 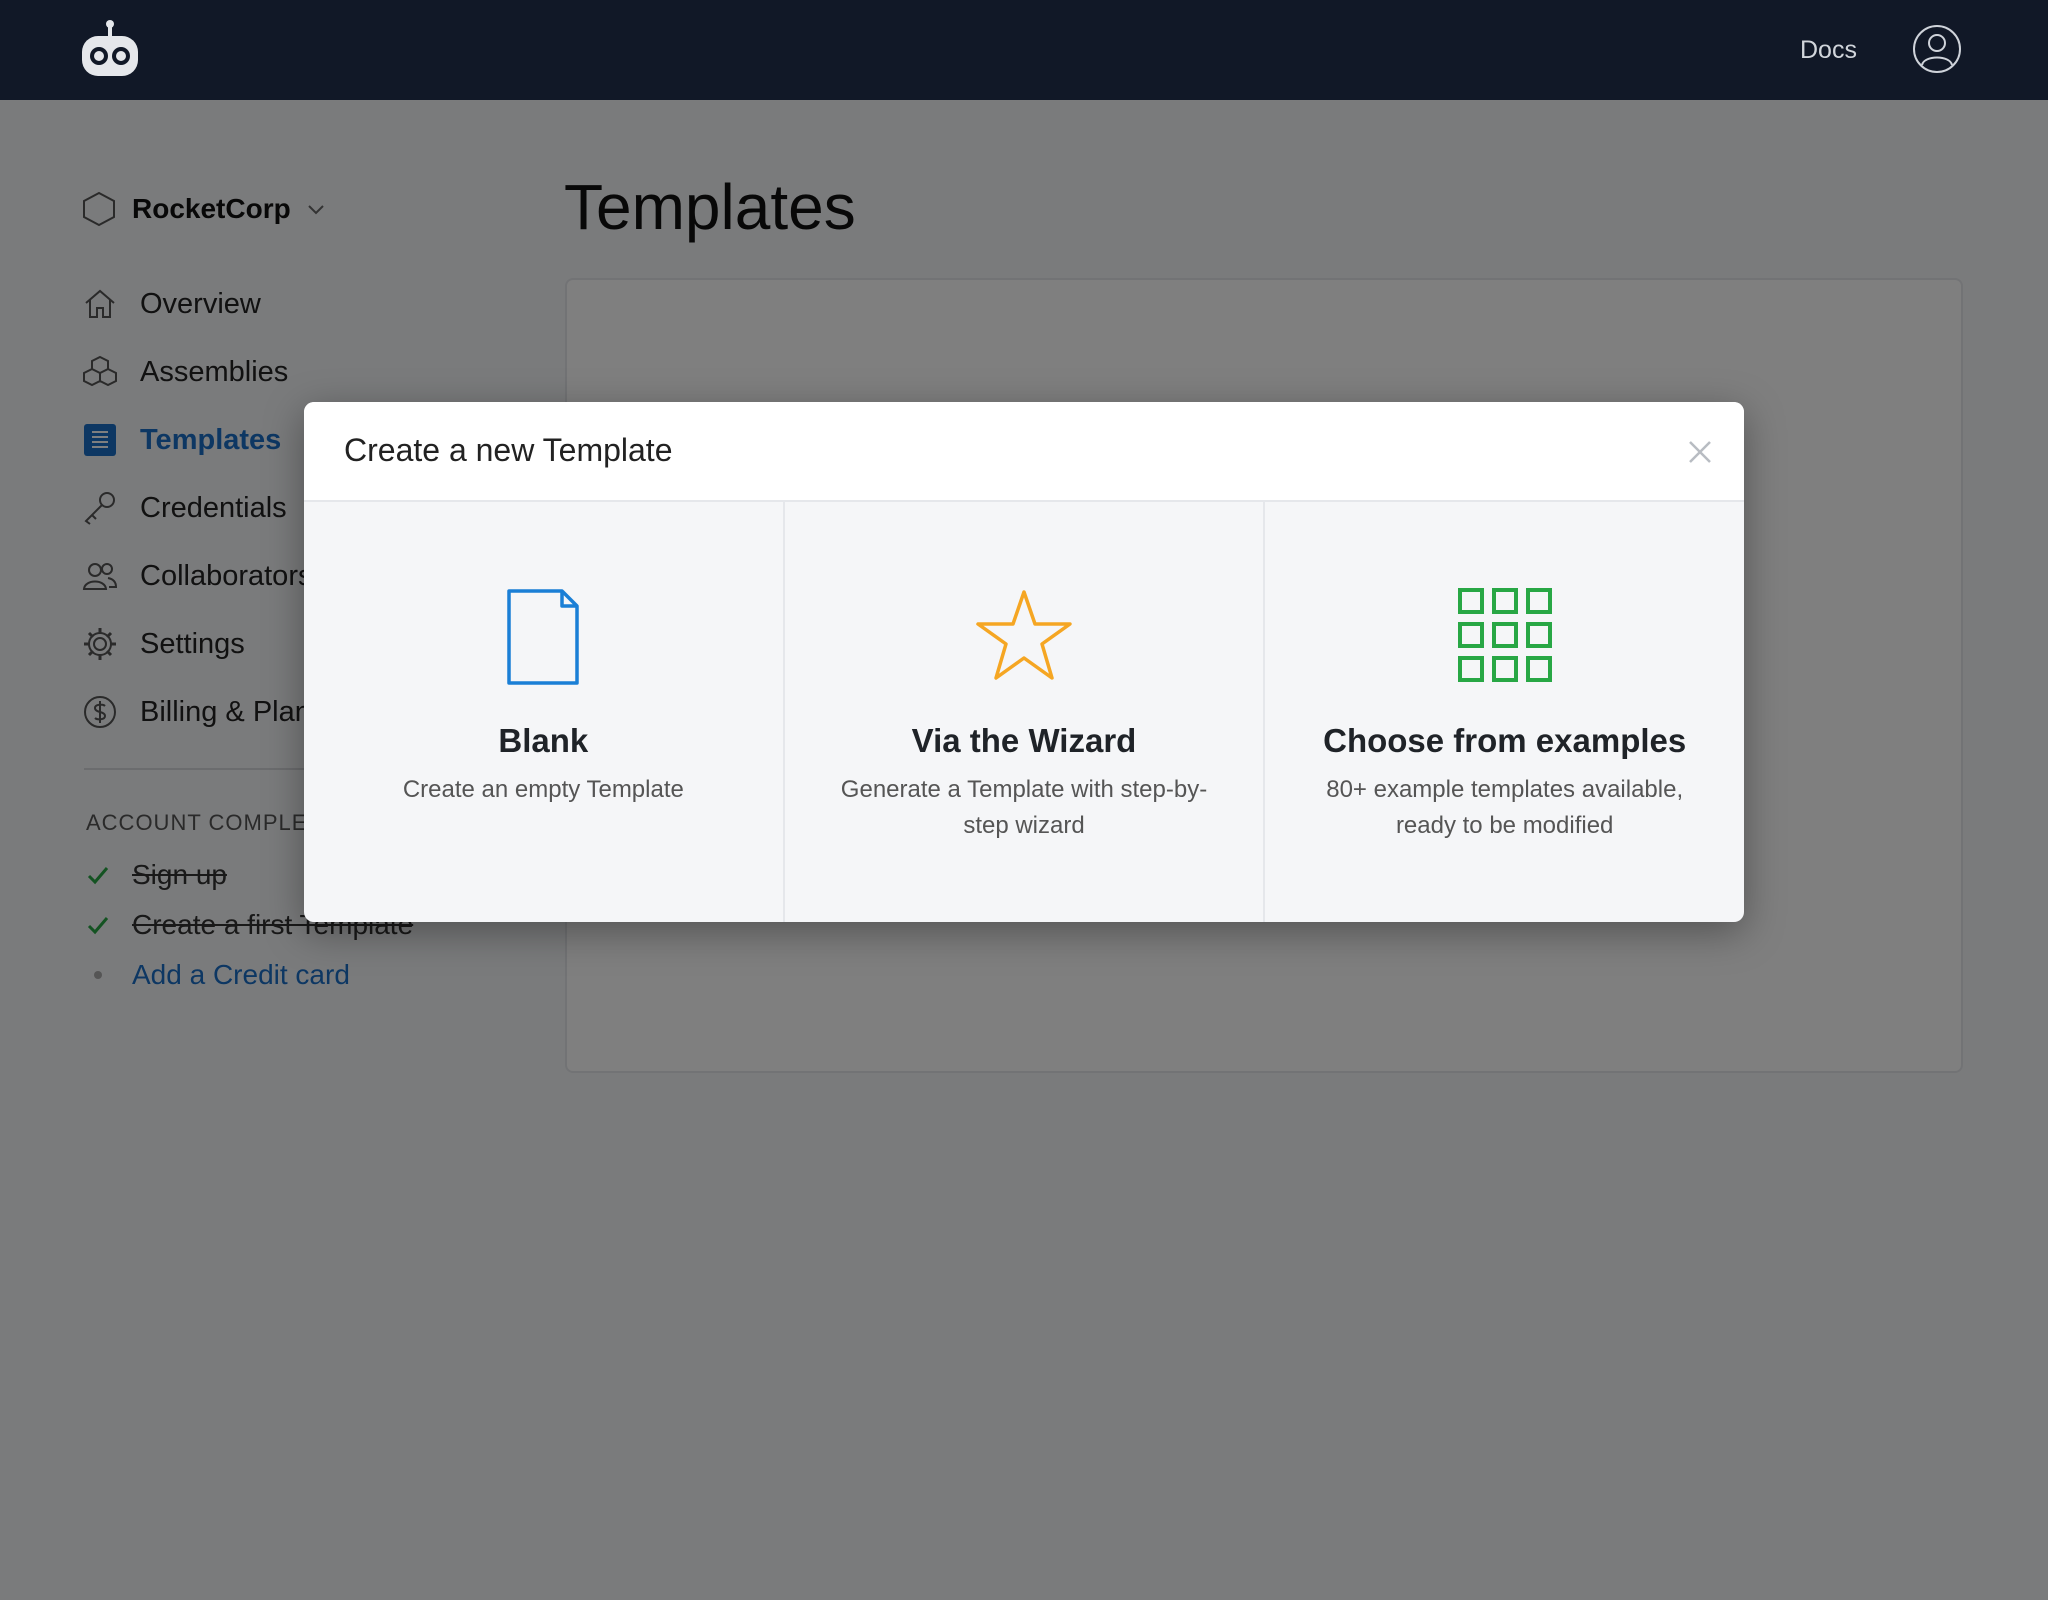 What do you see at coordinates (543, 789) in the screenshot?
I see `option-description: Create an empty Template` at bounding box center [543, 789].